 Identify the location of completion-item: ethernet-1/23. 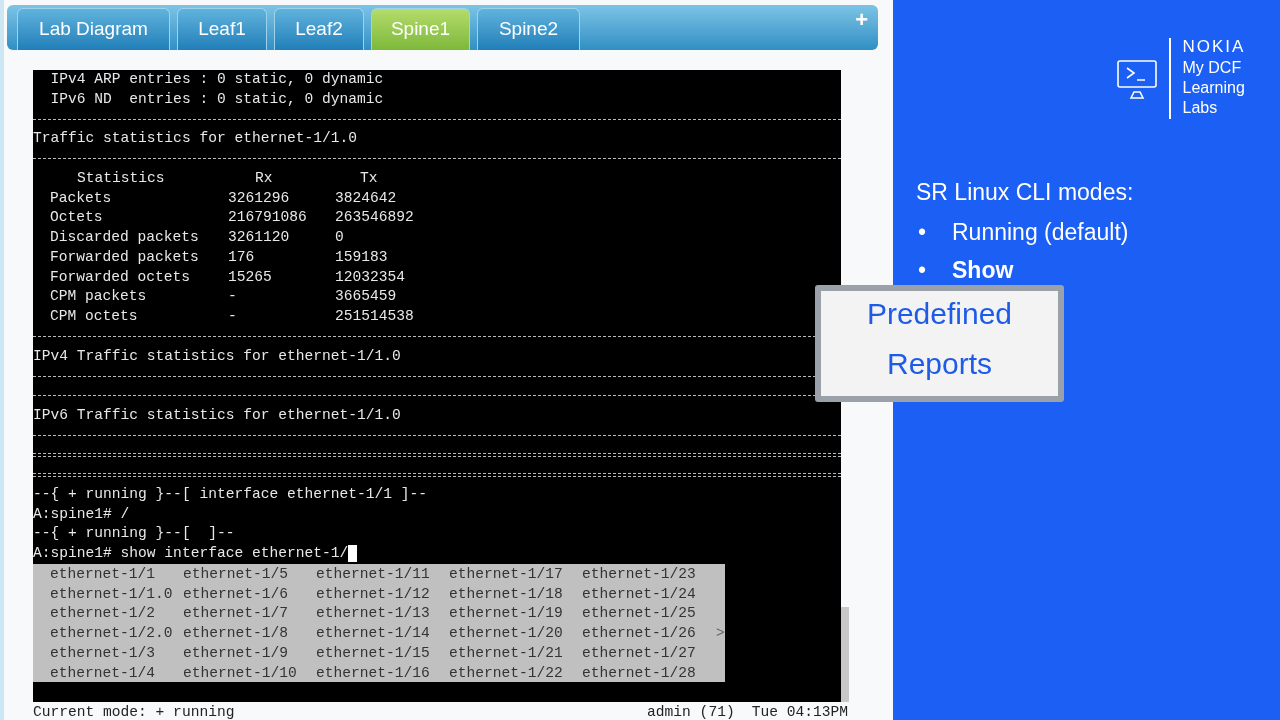
(639, 574).